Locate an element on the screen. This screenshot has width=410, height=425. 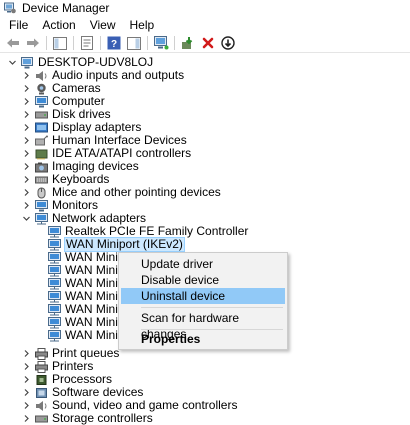
action-pane-icon is located at coordinates (134, 43).